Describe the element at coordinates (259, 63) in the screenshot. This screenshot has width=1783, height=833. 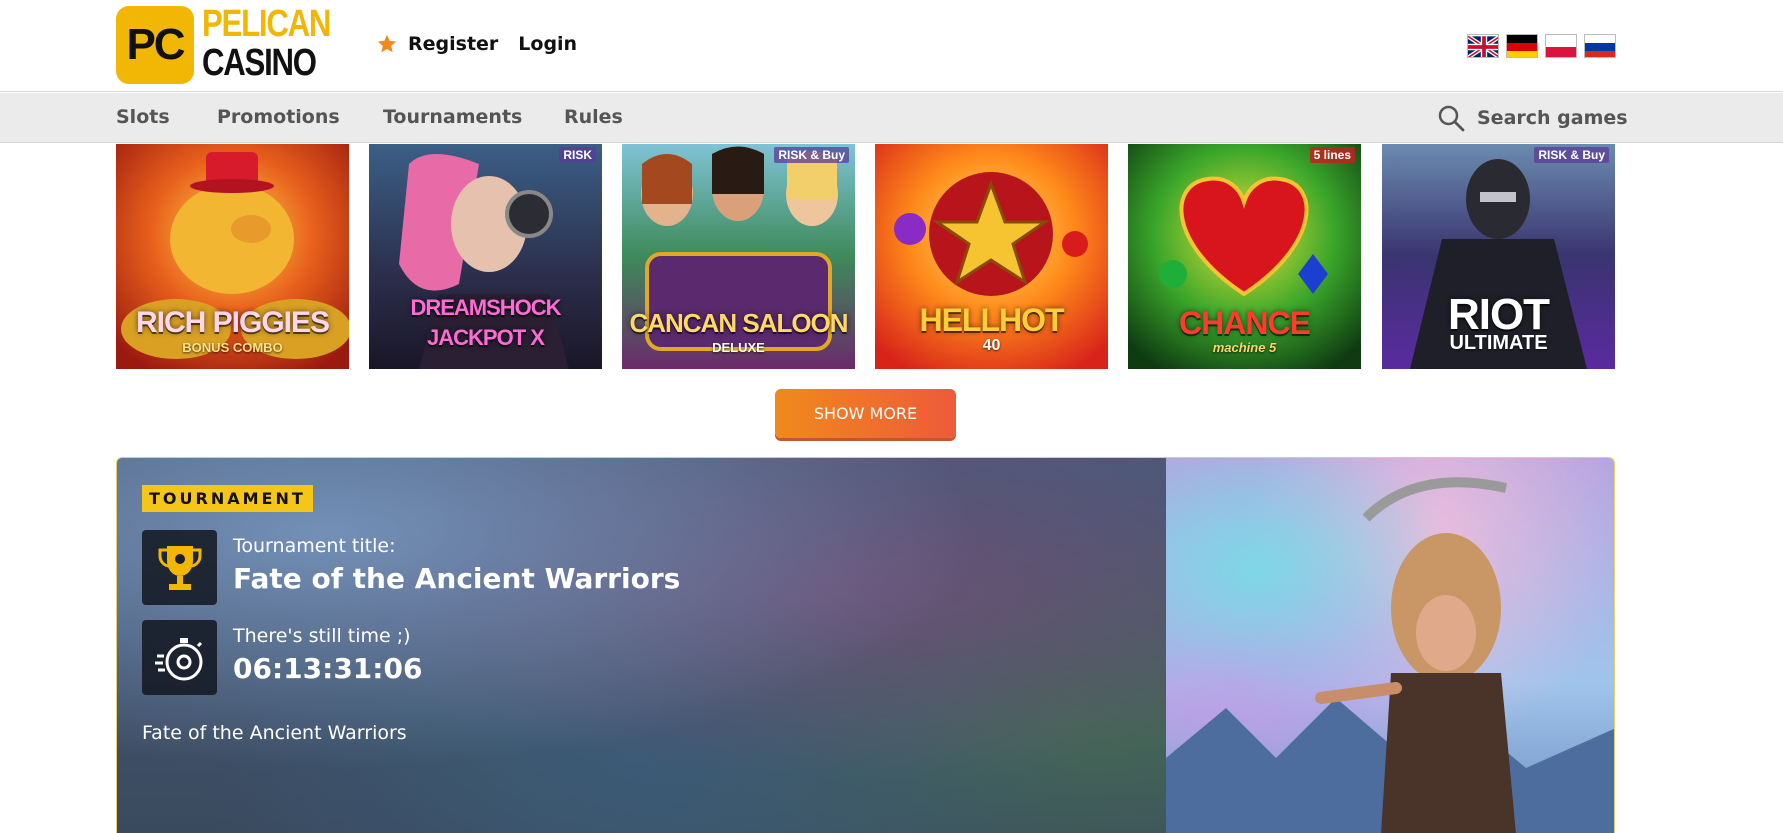
I see `logo-line-casino: CASINO` at that location.